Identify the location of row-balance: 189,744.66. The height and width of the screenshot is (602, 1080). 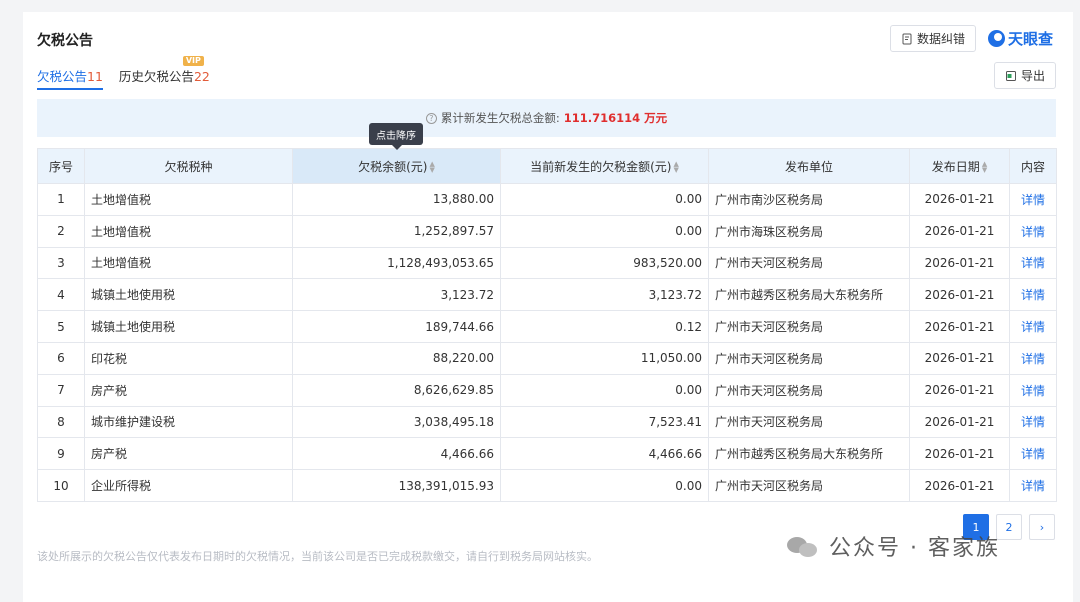
(396, 326).